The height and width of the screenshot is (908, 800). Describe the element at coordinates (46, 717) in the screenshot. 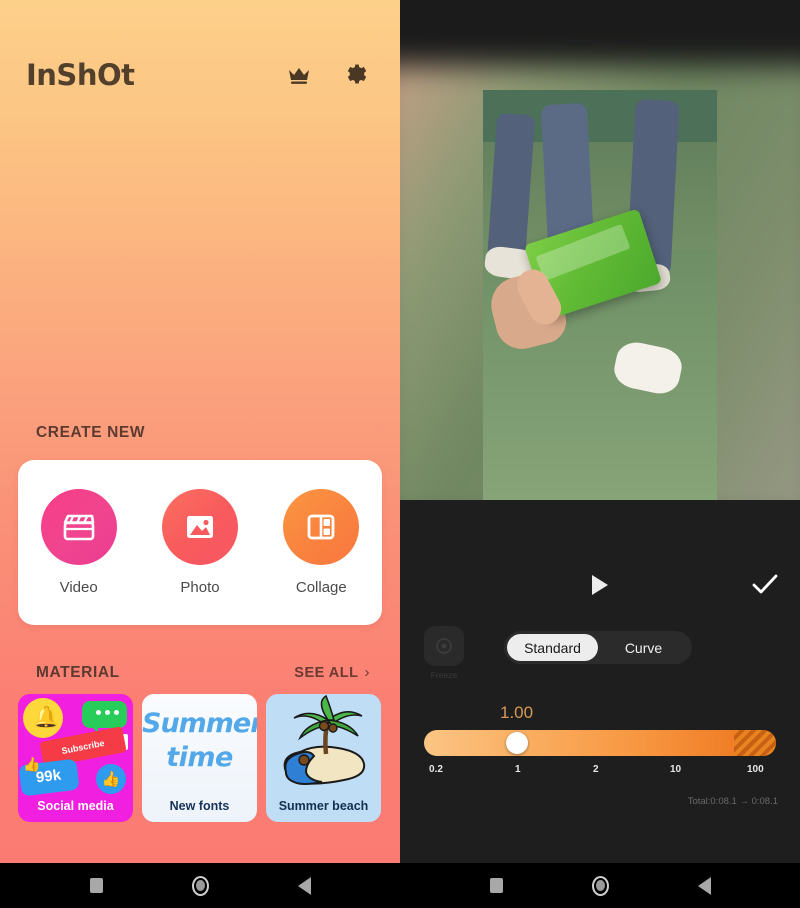

I see `bell-icon: 🔔` at that location.